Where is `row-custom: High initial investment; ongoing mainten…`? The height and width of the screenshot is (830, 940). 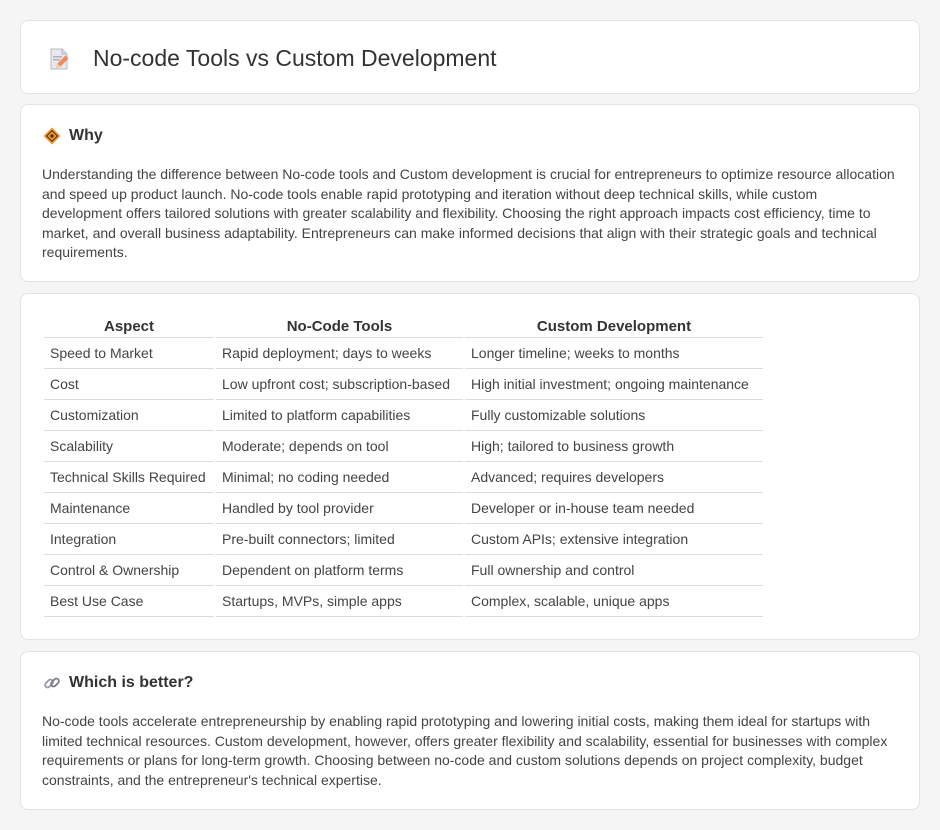
row-custom: High initial investment; ongoing mainten… is located at coordinates (614, 384).